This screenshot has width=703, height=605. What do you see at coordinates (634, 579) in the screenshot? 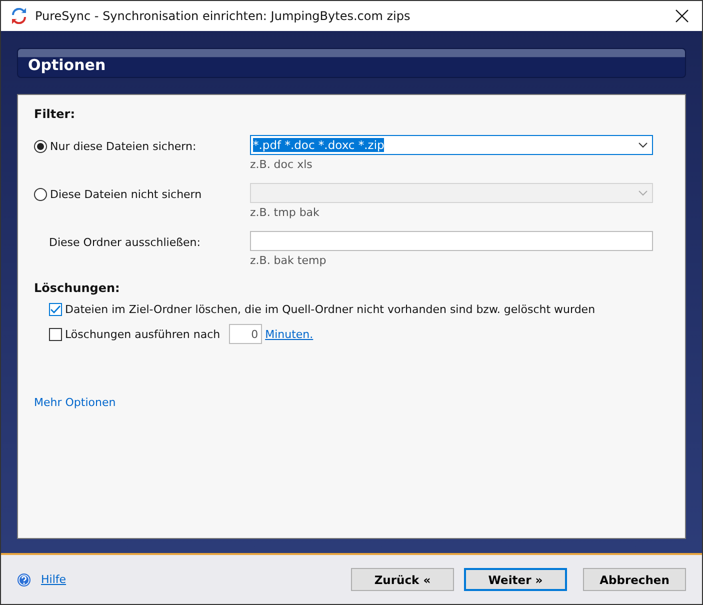
I see `footer-button: Abbrechen` at bounding box center [634, 579].